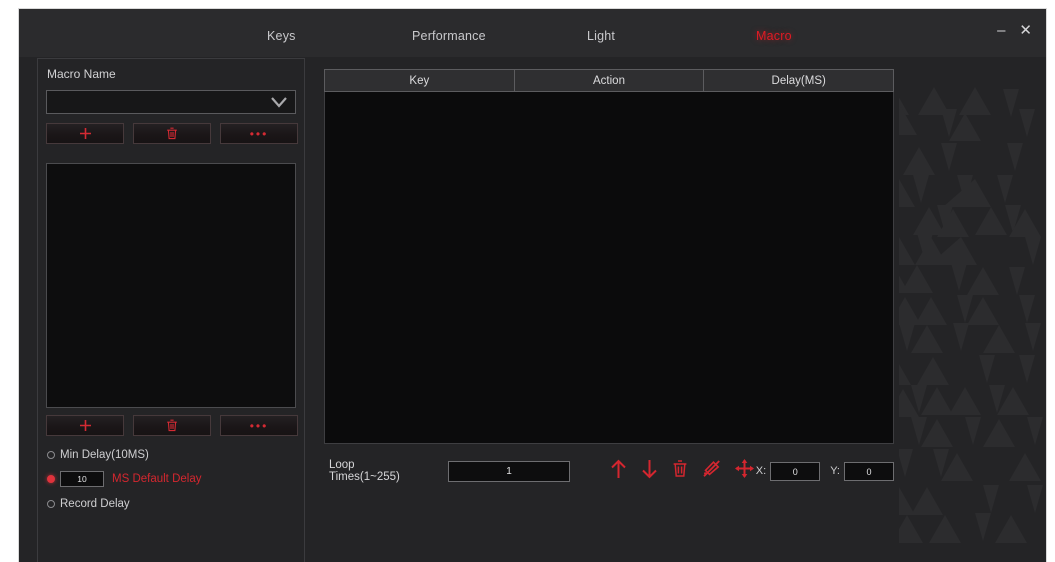 Image resolution: width=1055 pixels, height=562 pixels. Describe the element at coordinates (835, 471) in the screenshot. I see `y-coordinate-label: Y:` at that location.